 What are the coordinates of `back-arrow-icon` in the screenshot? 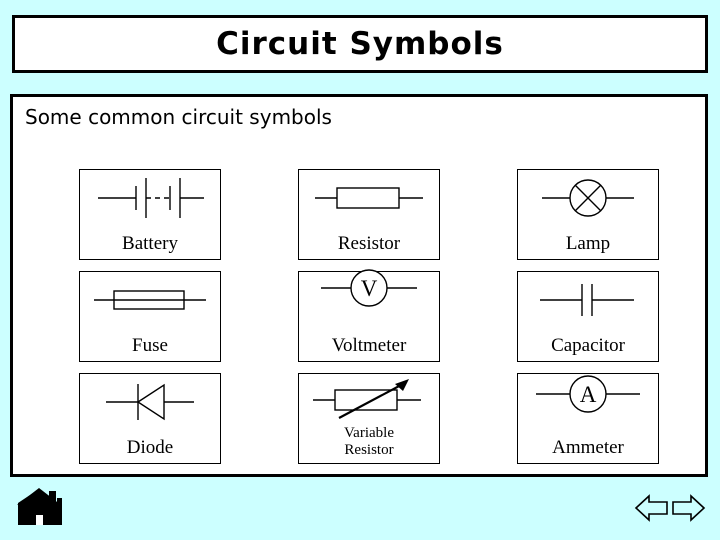 It's located at (651, 508).